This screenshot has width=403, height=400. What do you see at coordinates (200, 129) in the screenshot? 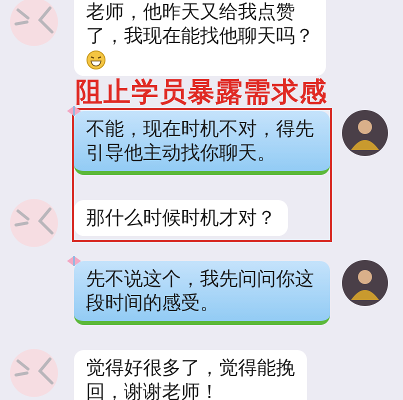
I see `message-text: 不能，现在时机不对，得先` at bounding box center [200, 129].